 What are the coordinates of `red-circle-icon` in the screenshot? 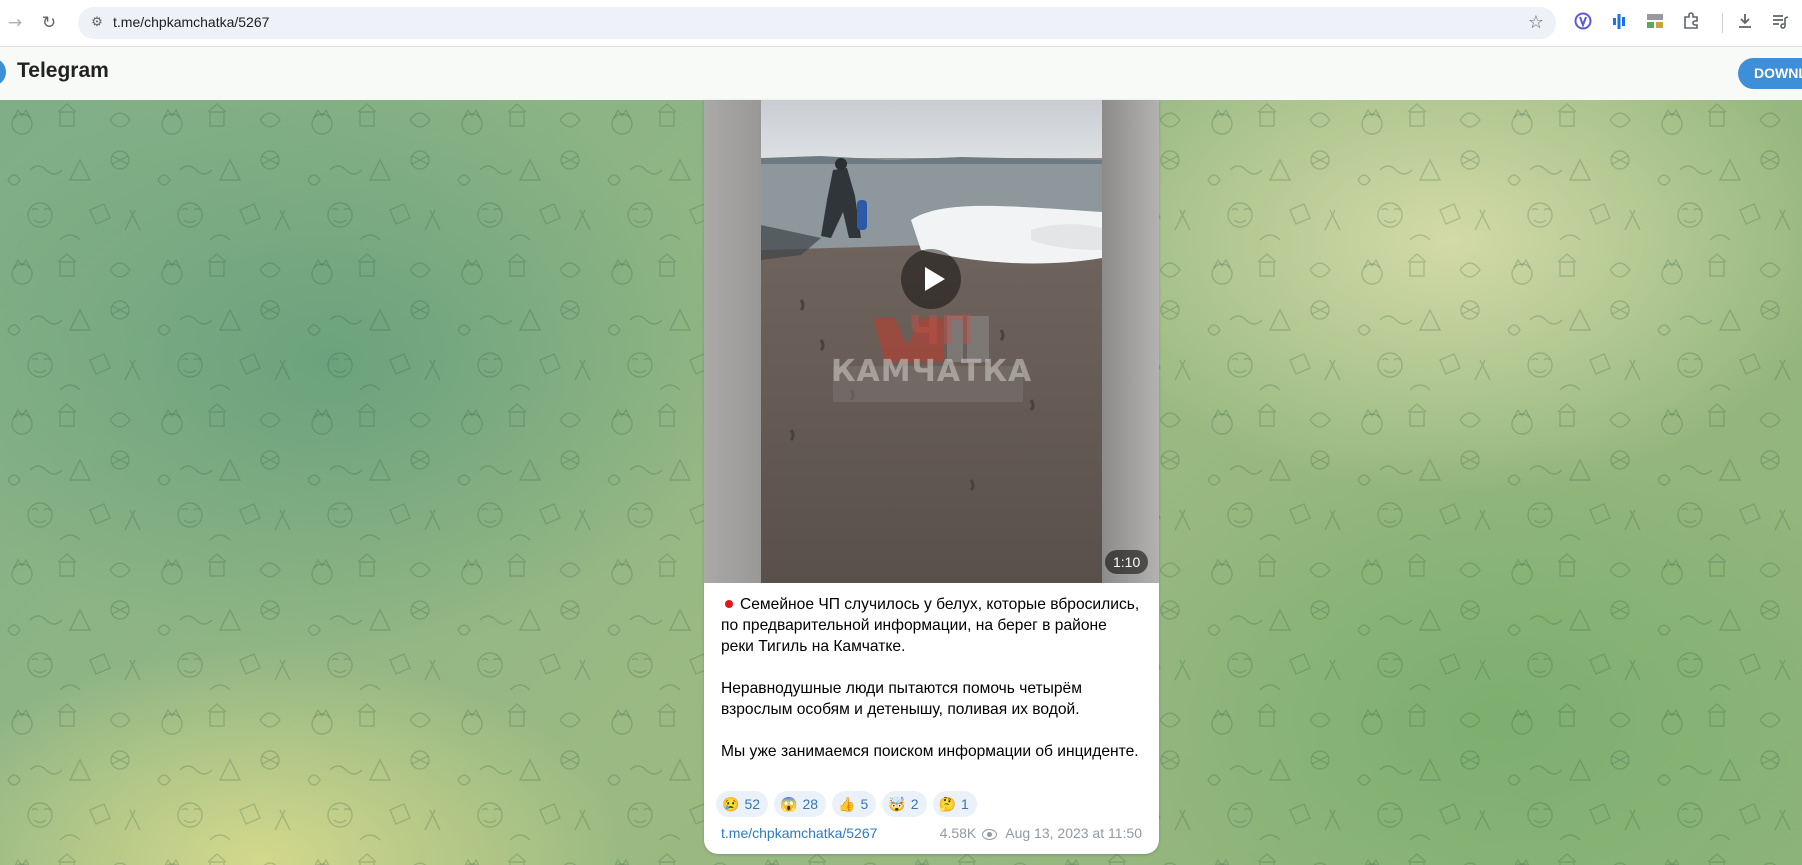 It's located at (729, 603).